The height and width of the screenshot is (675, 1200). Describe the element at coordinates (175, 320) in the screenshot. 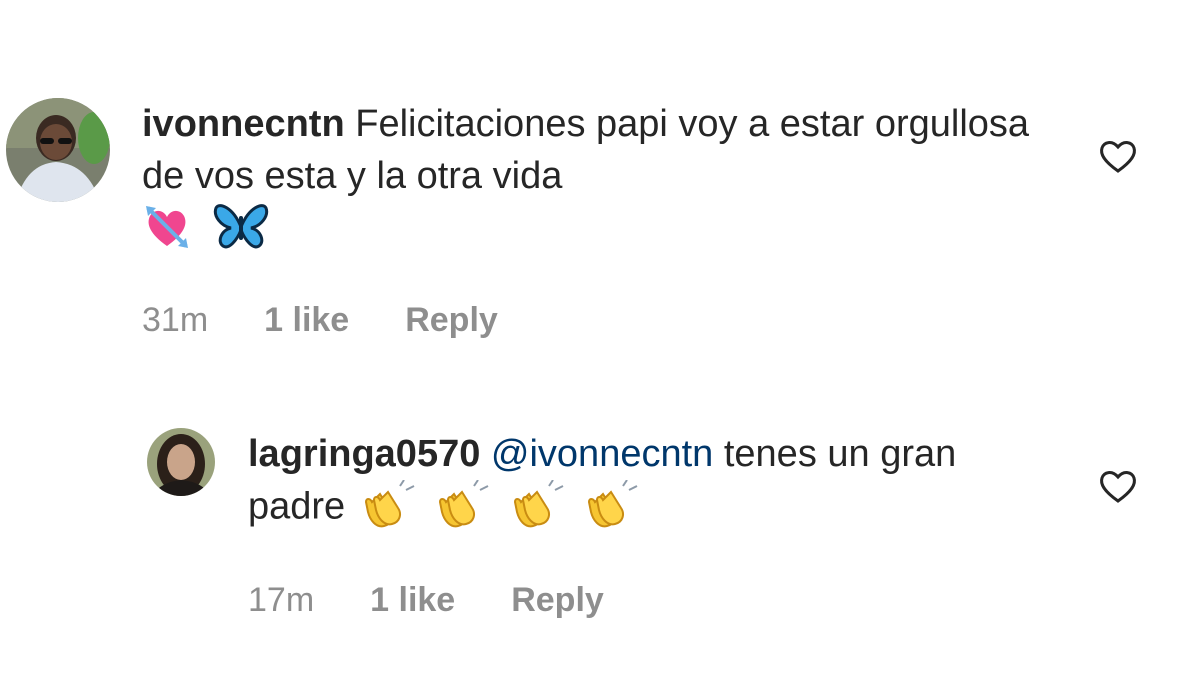

I see `comment-time: 31m` at that location.